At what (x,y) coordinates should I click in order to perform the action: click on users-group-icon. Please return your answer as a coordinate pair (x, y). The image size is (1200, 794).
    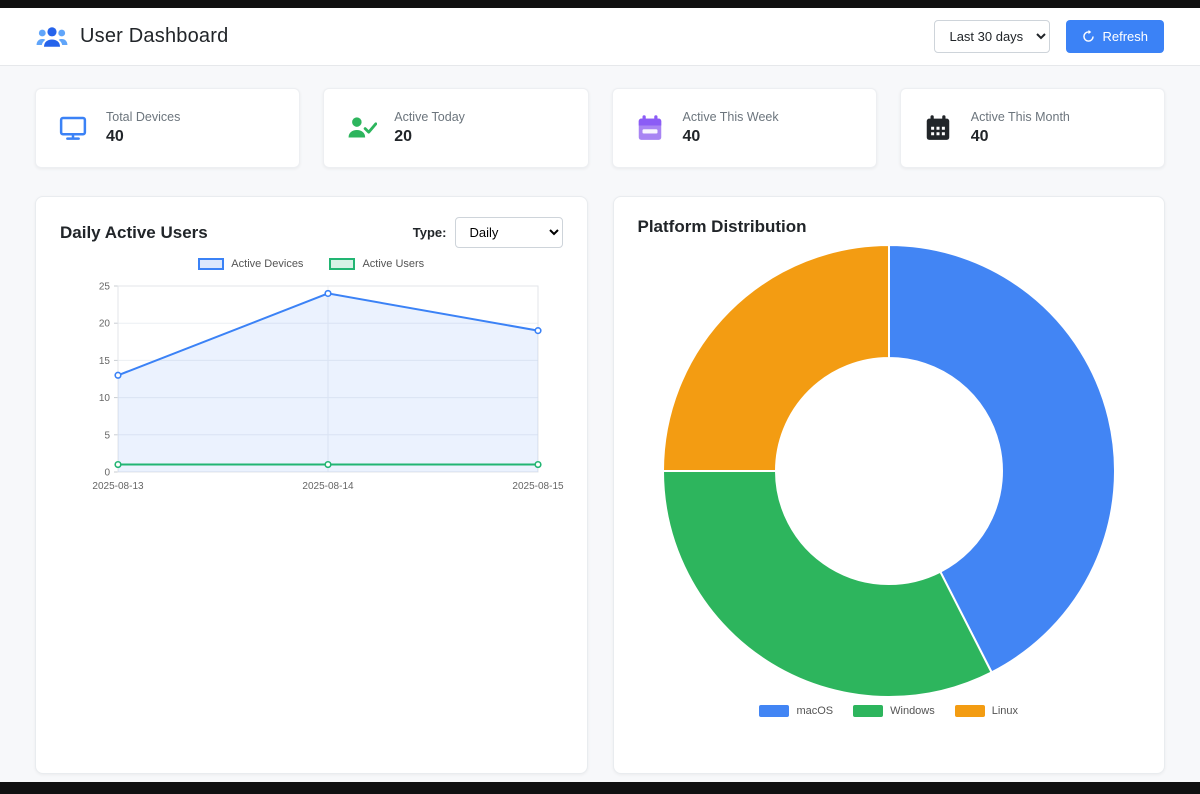
    Looking at the image, I should click on (52, 37).